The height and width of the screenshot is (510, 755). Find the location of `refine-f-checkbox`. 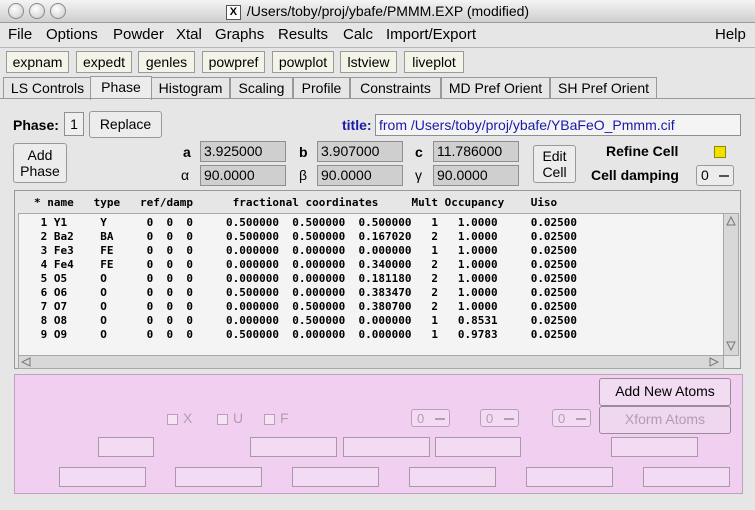

refine-f-checkbox is located at coordinates (269, 419).